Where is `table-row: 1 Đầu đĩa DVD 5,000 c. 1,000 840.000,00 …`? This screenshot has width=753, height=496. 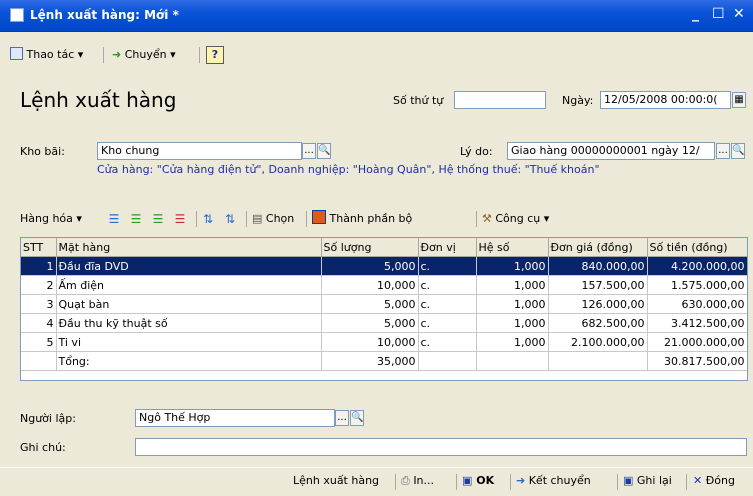 table-row: 1 Đầu đĩa DVD 5,000 c. 1,000 840.000,00 … is located at coordinates (384, 266).